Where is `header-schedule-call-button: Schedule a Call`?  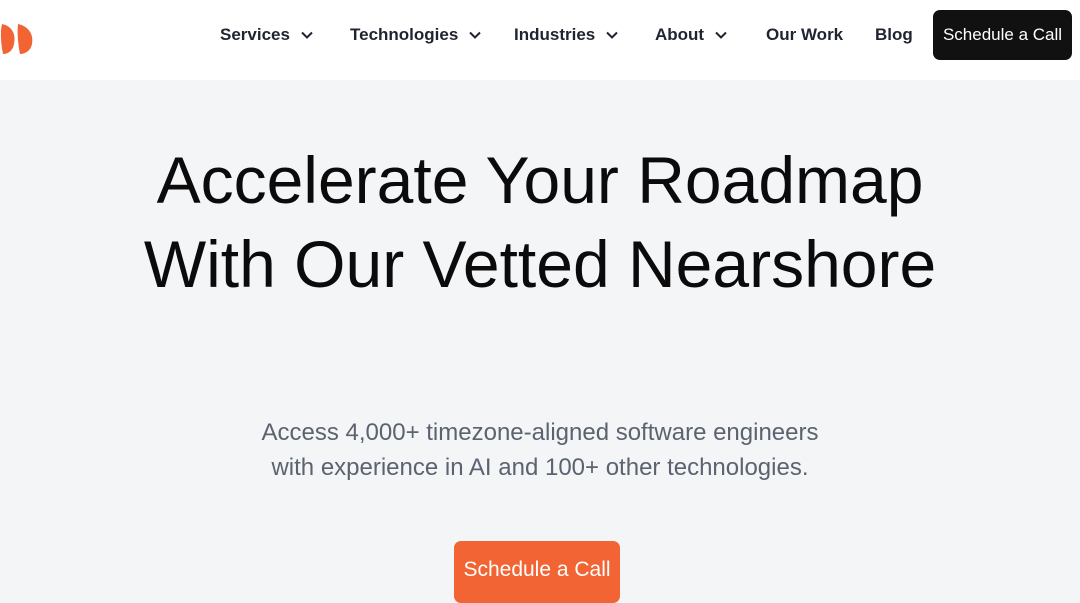
header-schedule-call-button: Schedule a Call is located at coordinates (1002, 35).